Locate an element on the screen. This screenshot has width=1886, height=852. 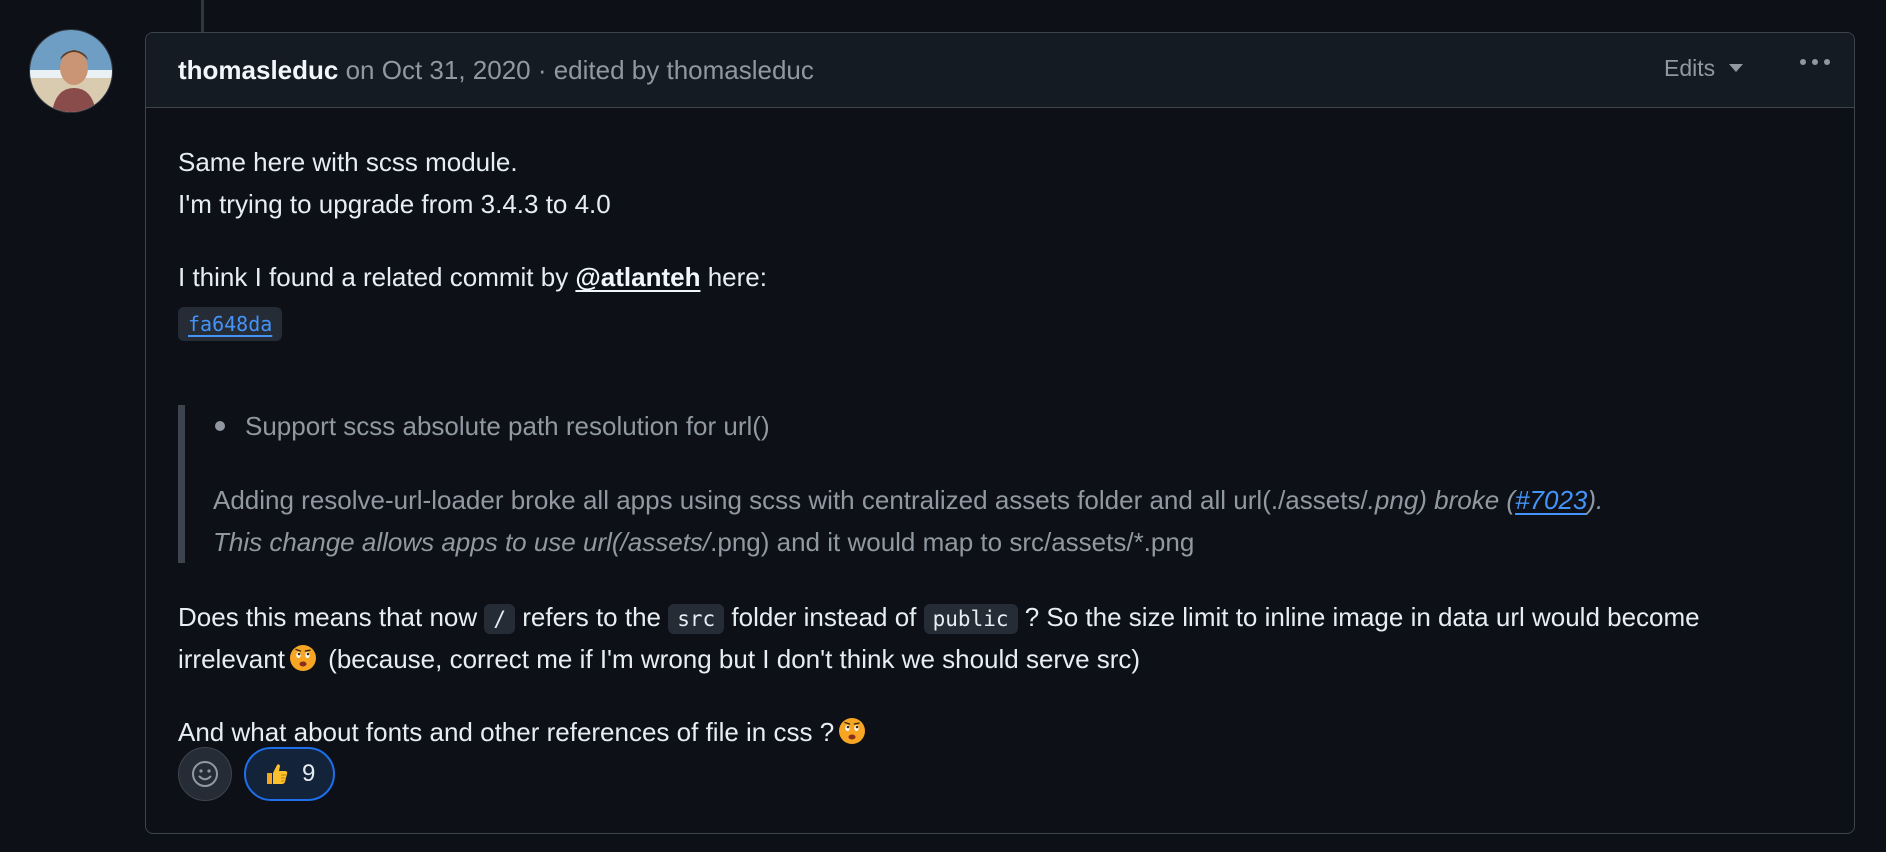
reactions-bar: 9 is located at coordinates (257, 774).